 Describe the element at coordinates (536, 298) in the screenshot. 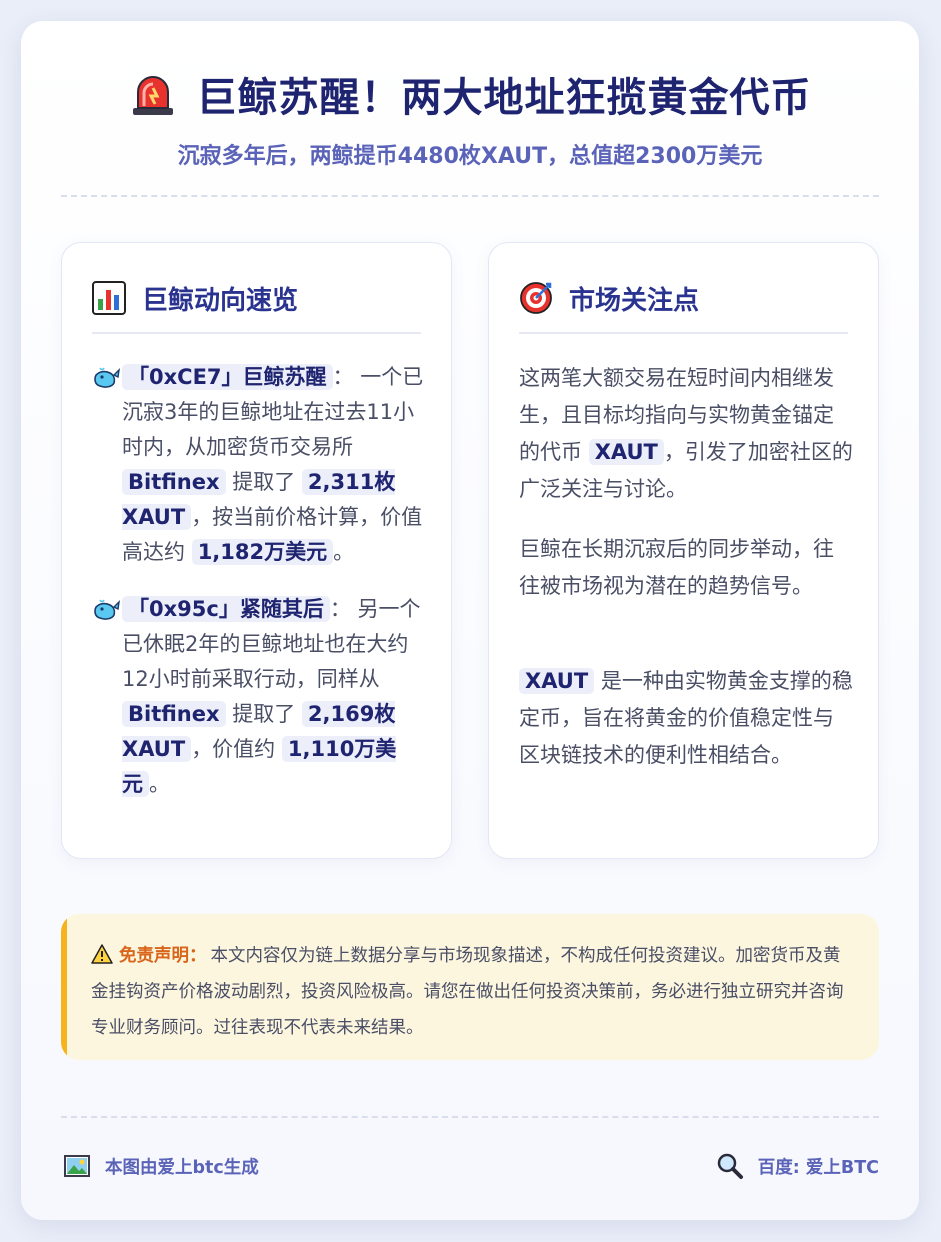

I see `target-icon` at that location.